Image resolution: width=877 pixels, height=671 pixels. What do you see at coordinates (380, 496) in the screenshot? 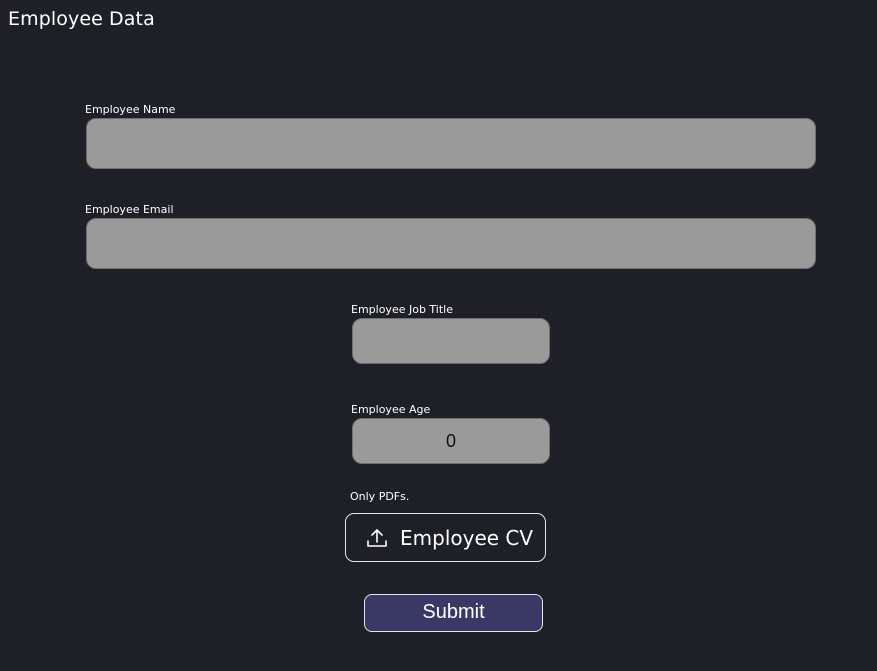
I see `cv-hint-text: Only PDFs.` at bounding box center [380, 496].